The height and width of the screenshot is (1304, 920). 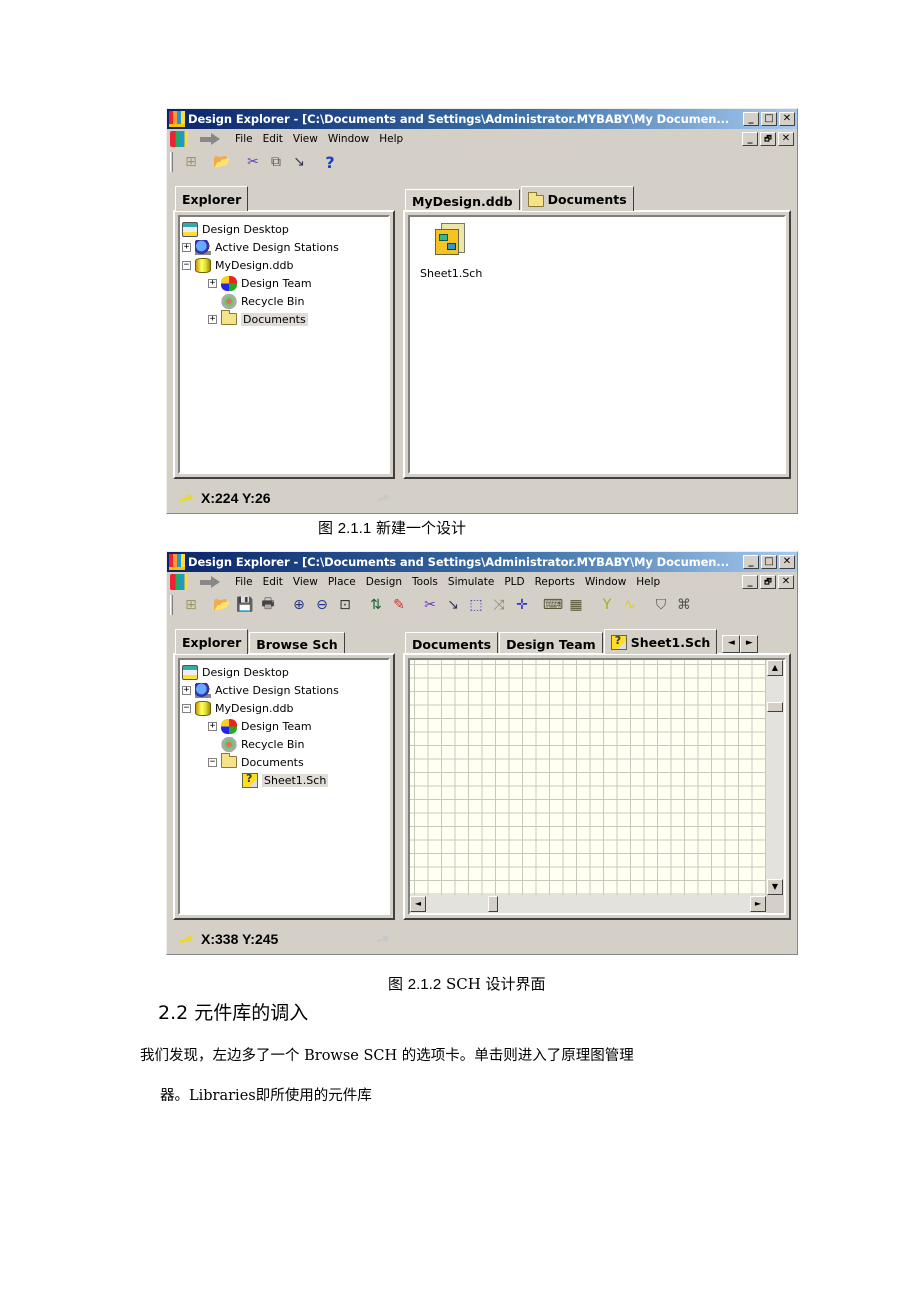 I want to click on drawing-tools-icon: ∿, so click(x=630, y=605).